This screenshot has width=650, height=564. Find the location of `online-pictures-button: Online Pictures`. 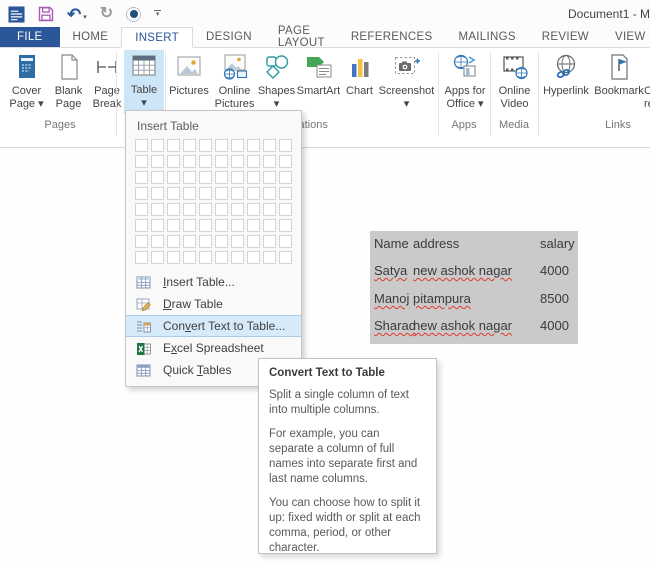

online-pictures-button: Online Pictures is located at coordinates (234, 82).